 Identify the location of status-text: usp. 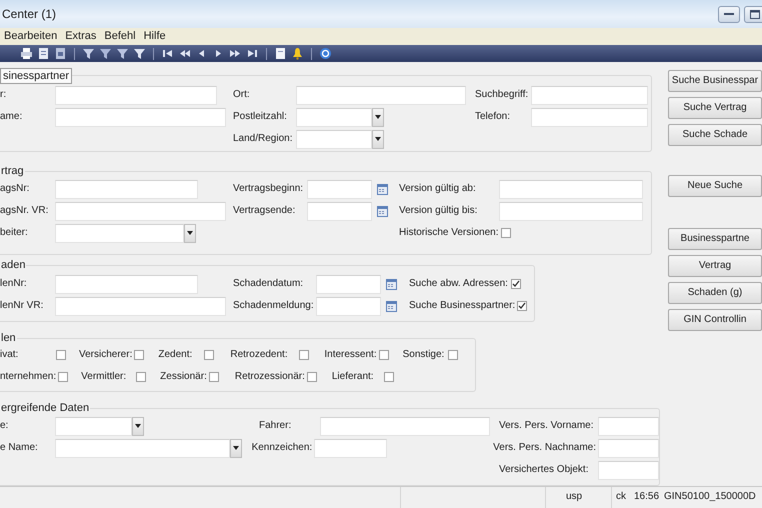
(574, 497).